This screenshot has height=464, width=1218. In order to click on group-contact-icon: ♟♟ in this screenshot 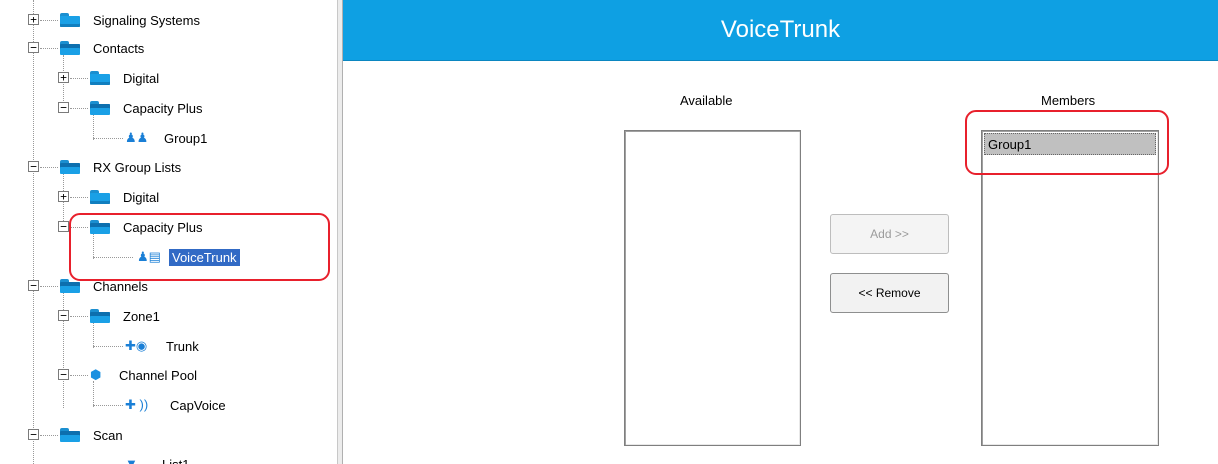, I will do `click(137, 137)`.